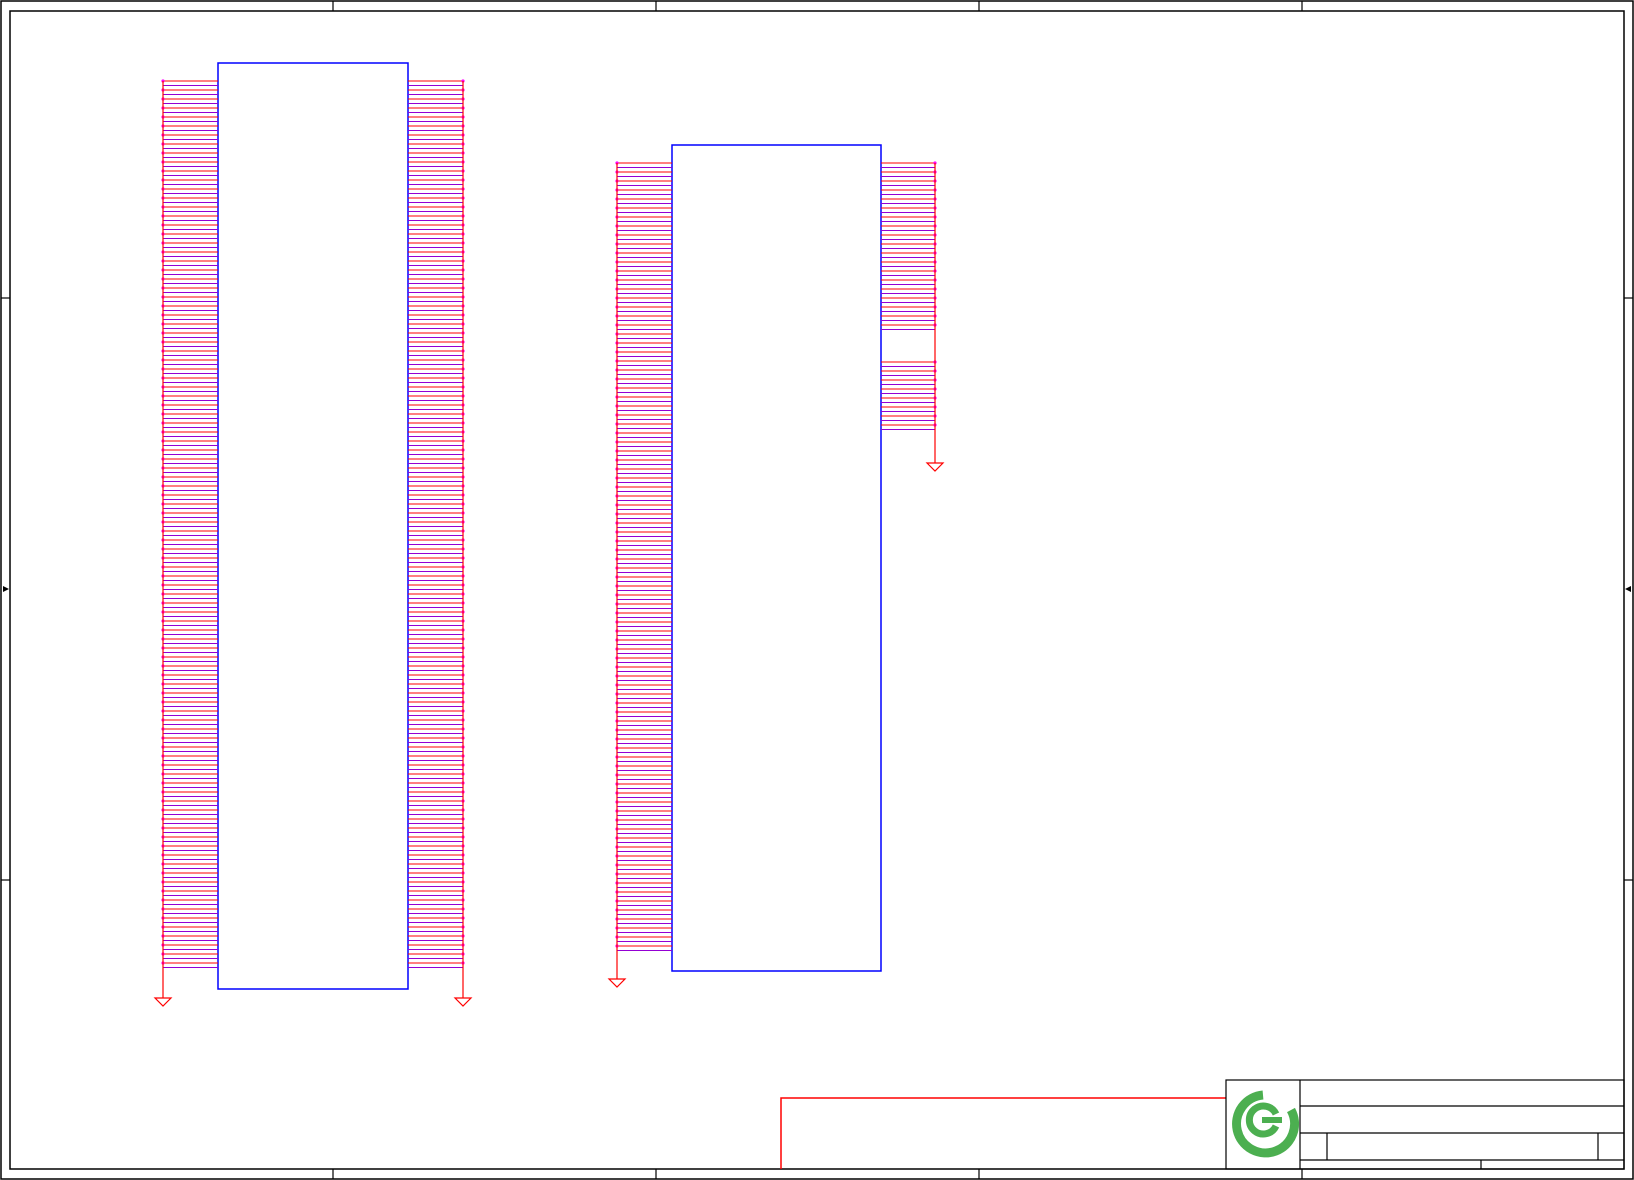 The image size is (1634, 1180). What do you see at coordinates (643, 570) in the screenshot?
I see `component-u2-left-pins` at bounding box center [643, 570].